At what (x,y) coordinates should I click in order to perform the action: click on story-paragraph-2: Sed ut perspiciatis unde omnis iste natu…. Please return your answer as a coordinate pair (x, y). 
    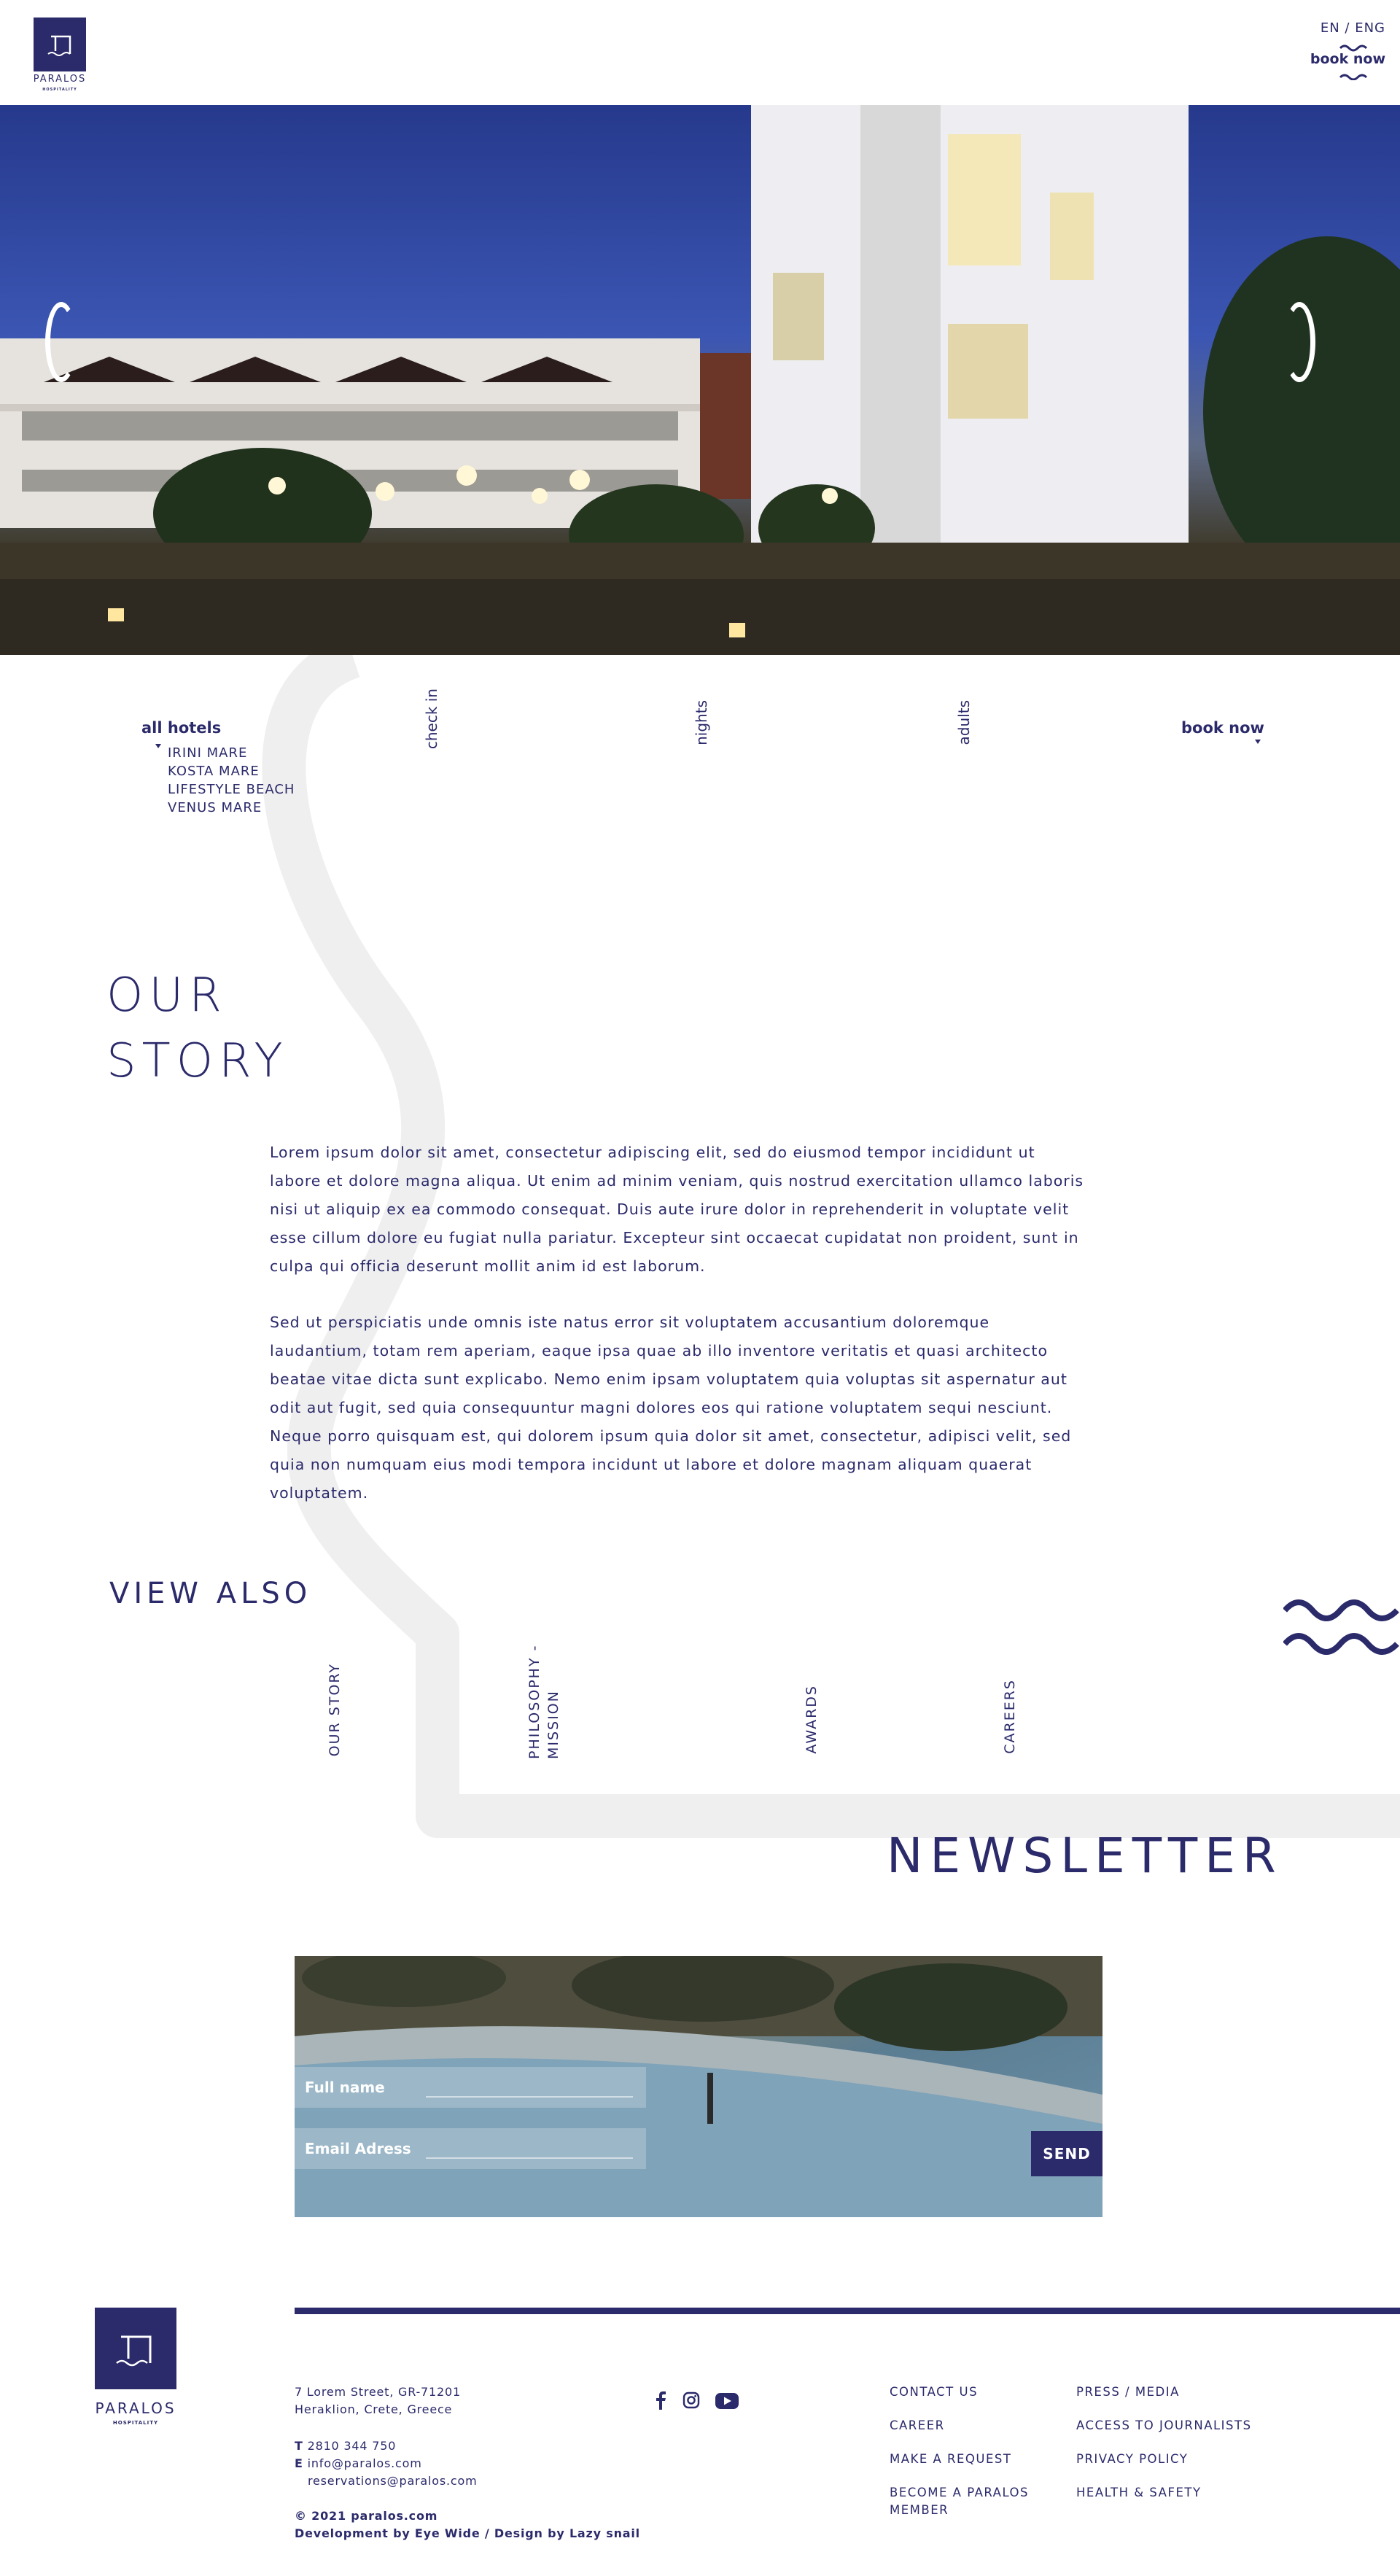
    Looking at the image, I should click on (711, 1408).